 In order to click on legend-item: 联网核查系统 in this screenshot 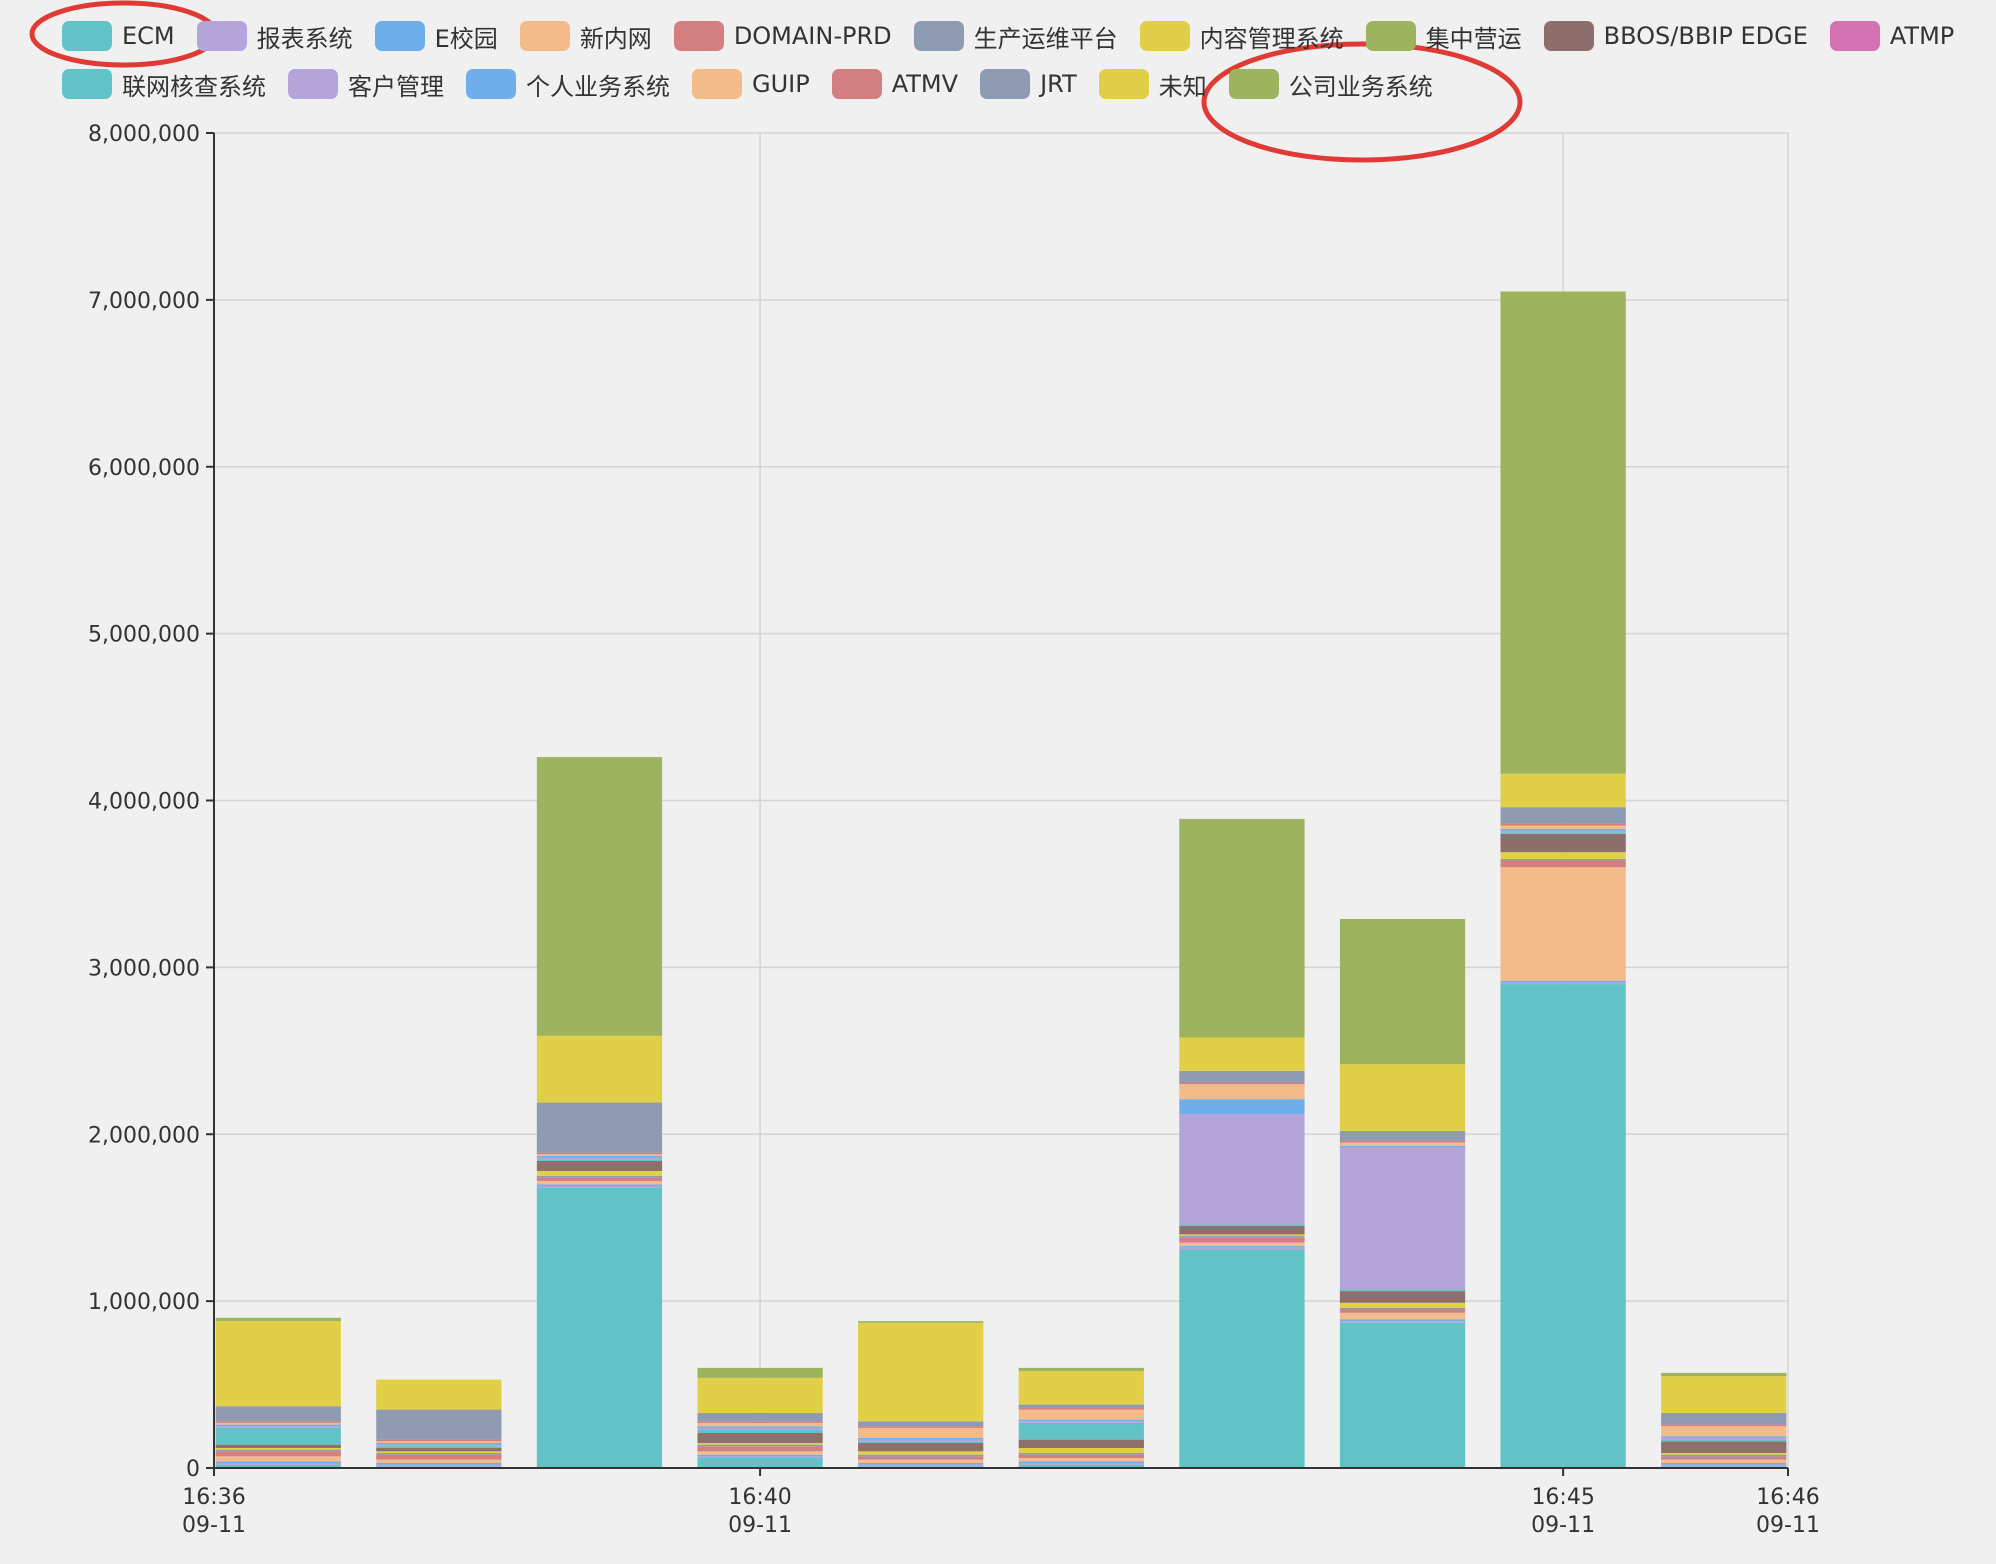, I will do `click(164, 84)`.